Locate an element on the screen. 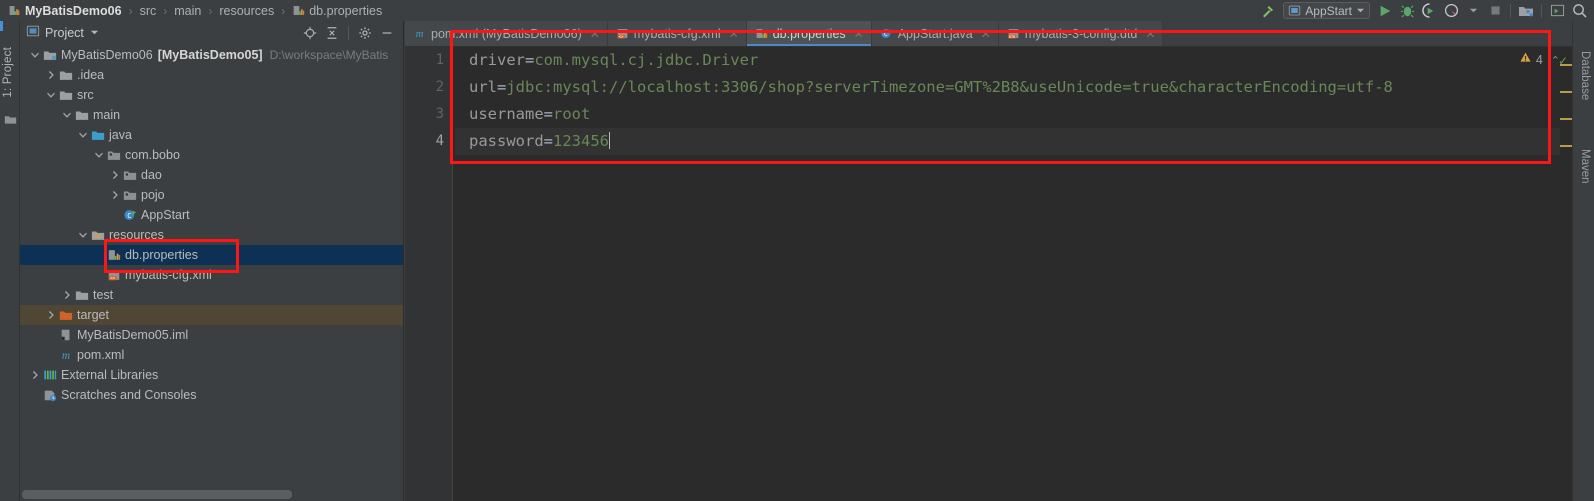 The width and height of the screenshot is (1594, 501). editor-tab-pom-xml-mybatisdemo06-: m pom.xml (MyBatisDemo06) ✕ is located at coordinates (506, 33).